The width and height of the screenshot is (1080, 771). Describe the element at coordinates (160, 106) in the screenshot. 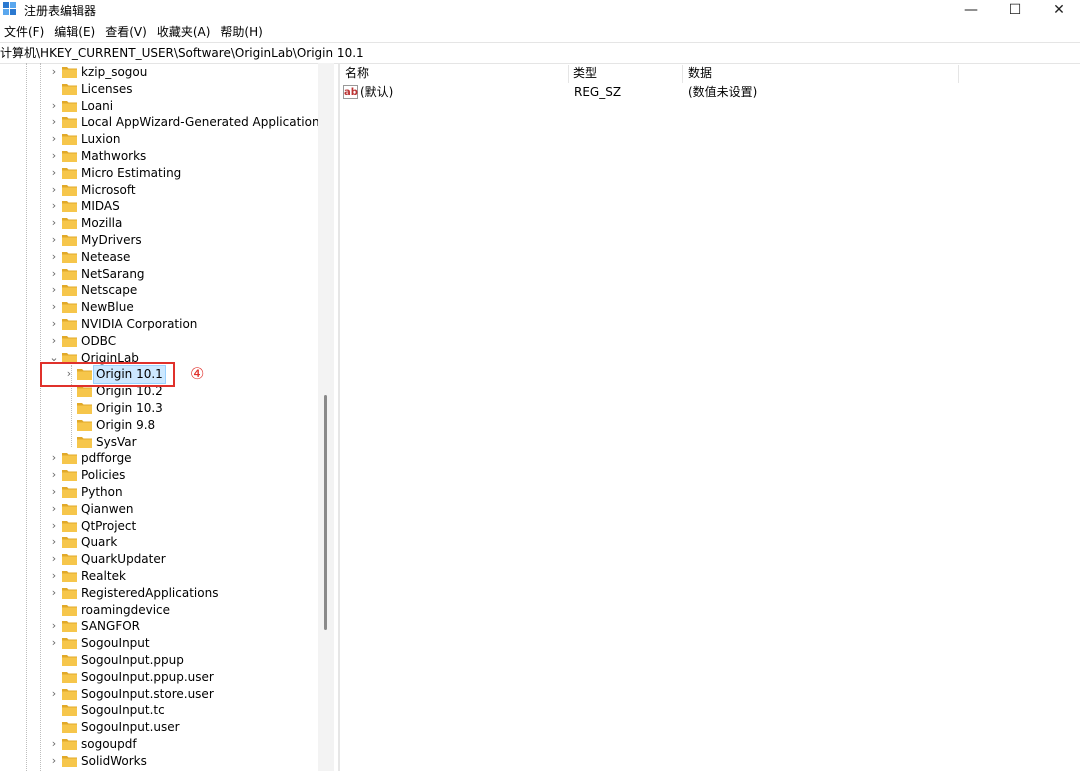

I see `tree-item-loani: › Loani` at that location.